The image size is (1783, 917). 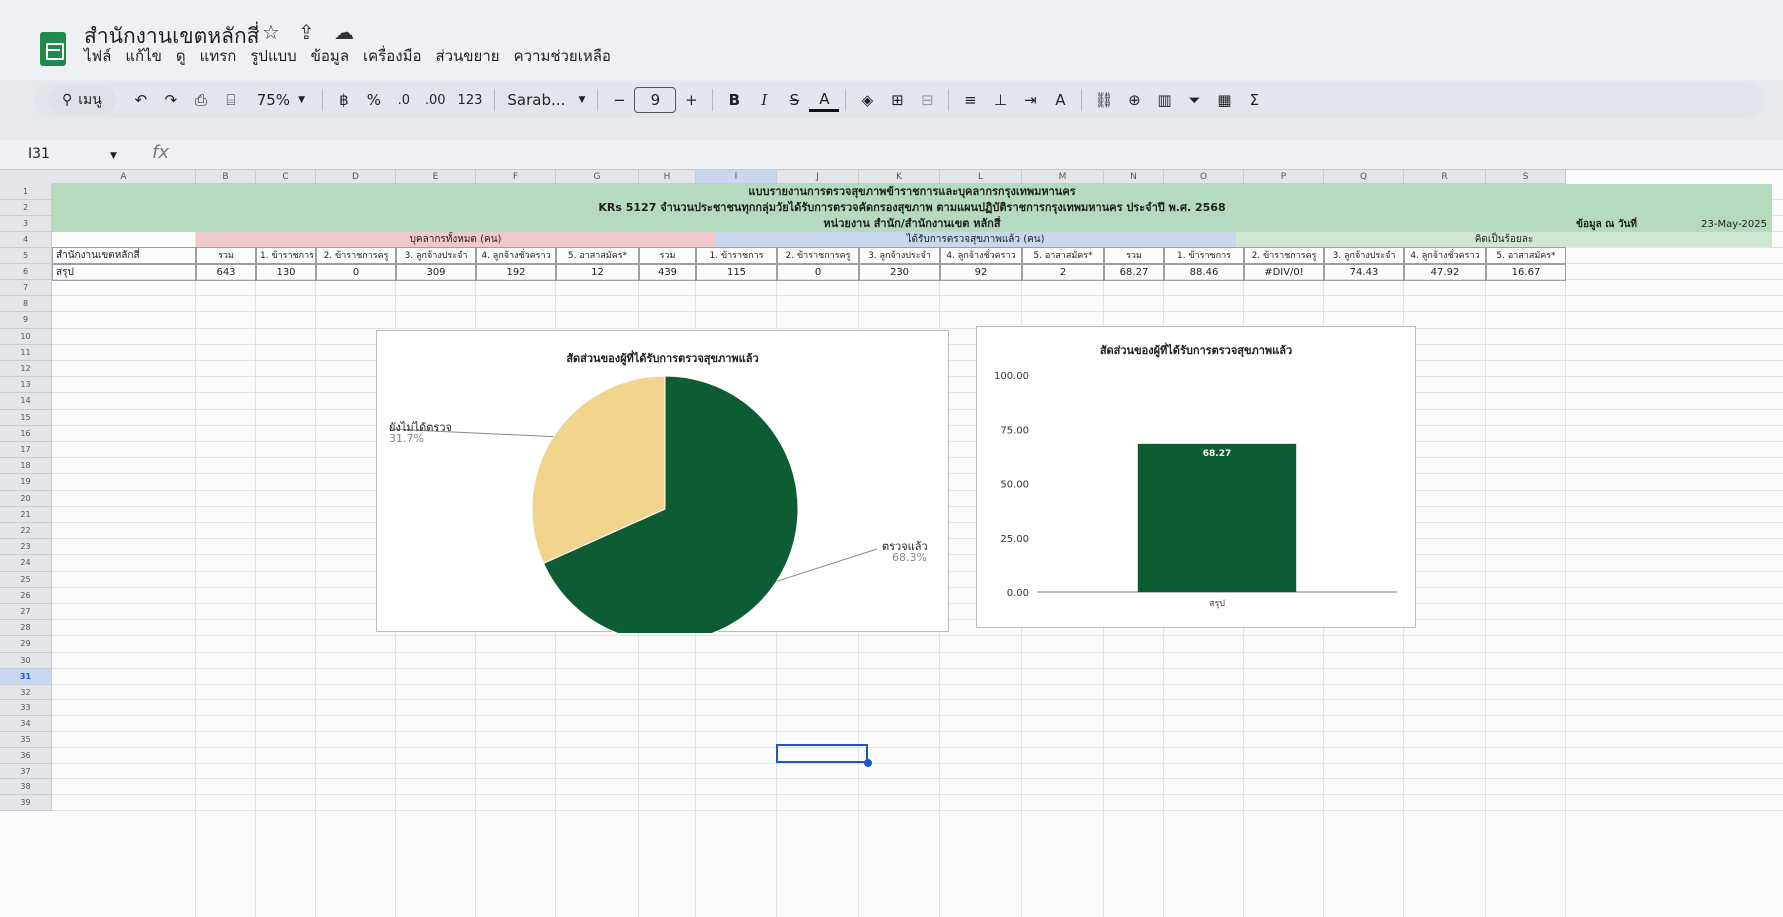 I want to click on value-cell: 439, so click(x=667, y=272).